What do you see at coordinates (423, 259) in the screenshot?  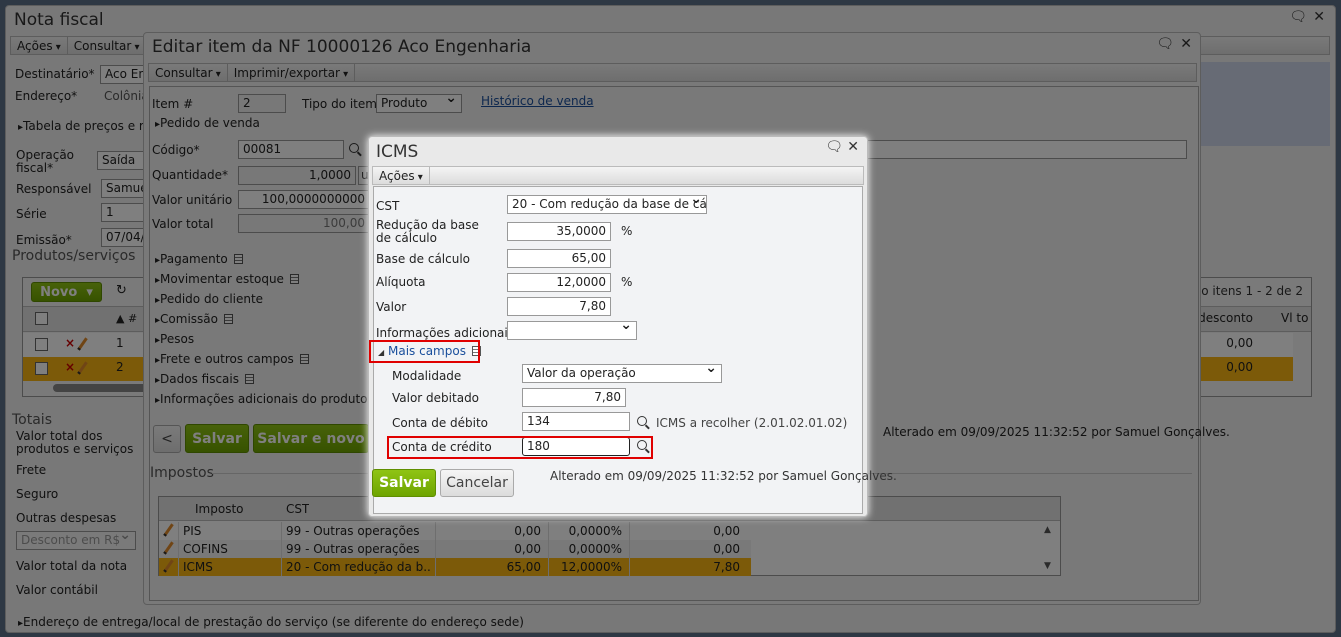 I see `base-calculo-label: Base de cálculo` at bounding box center [423, 259].